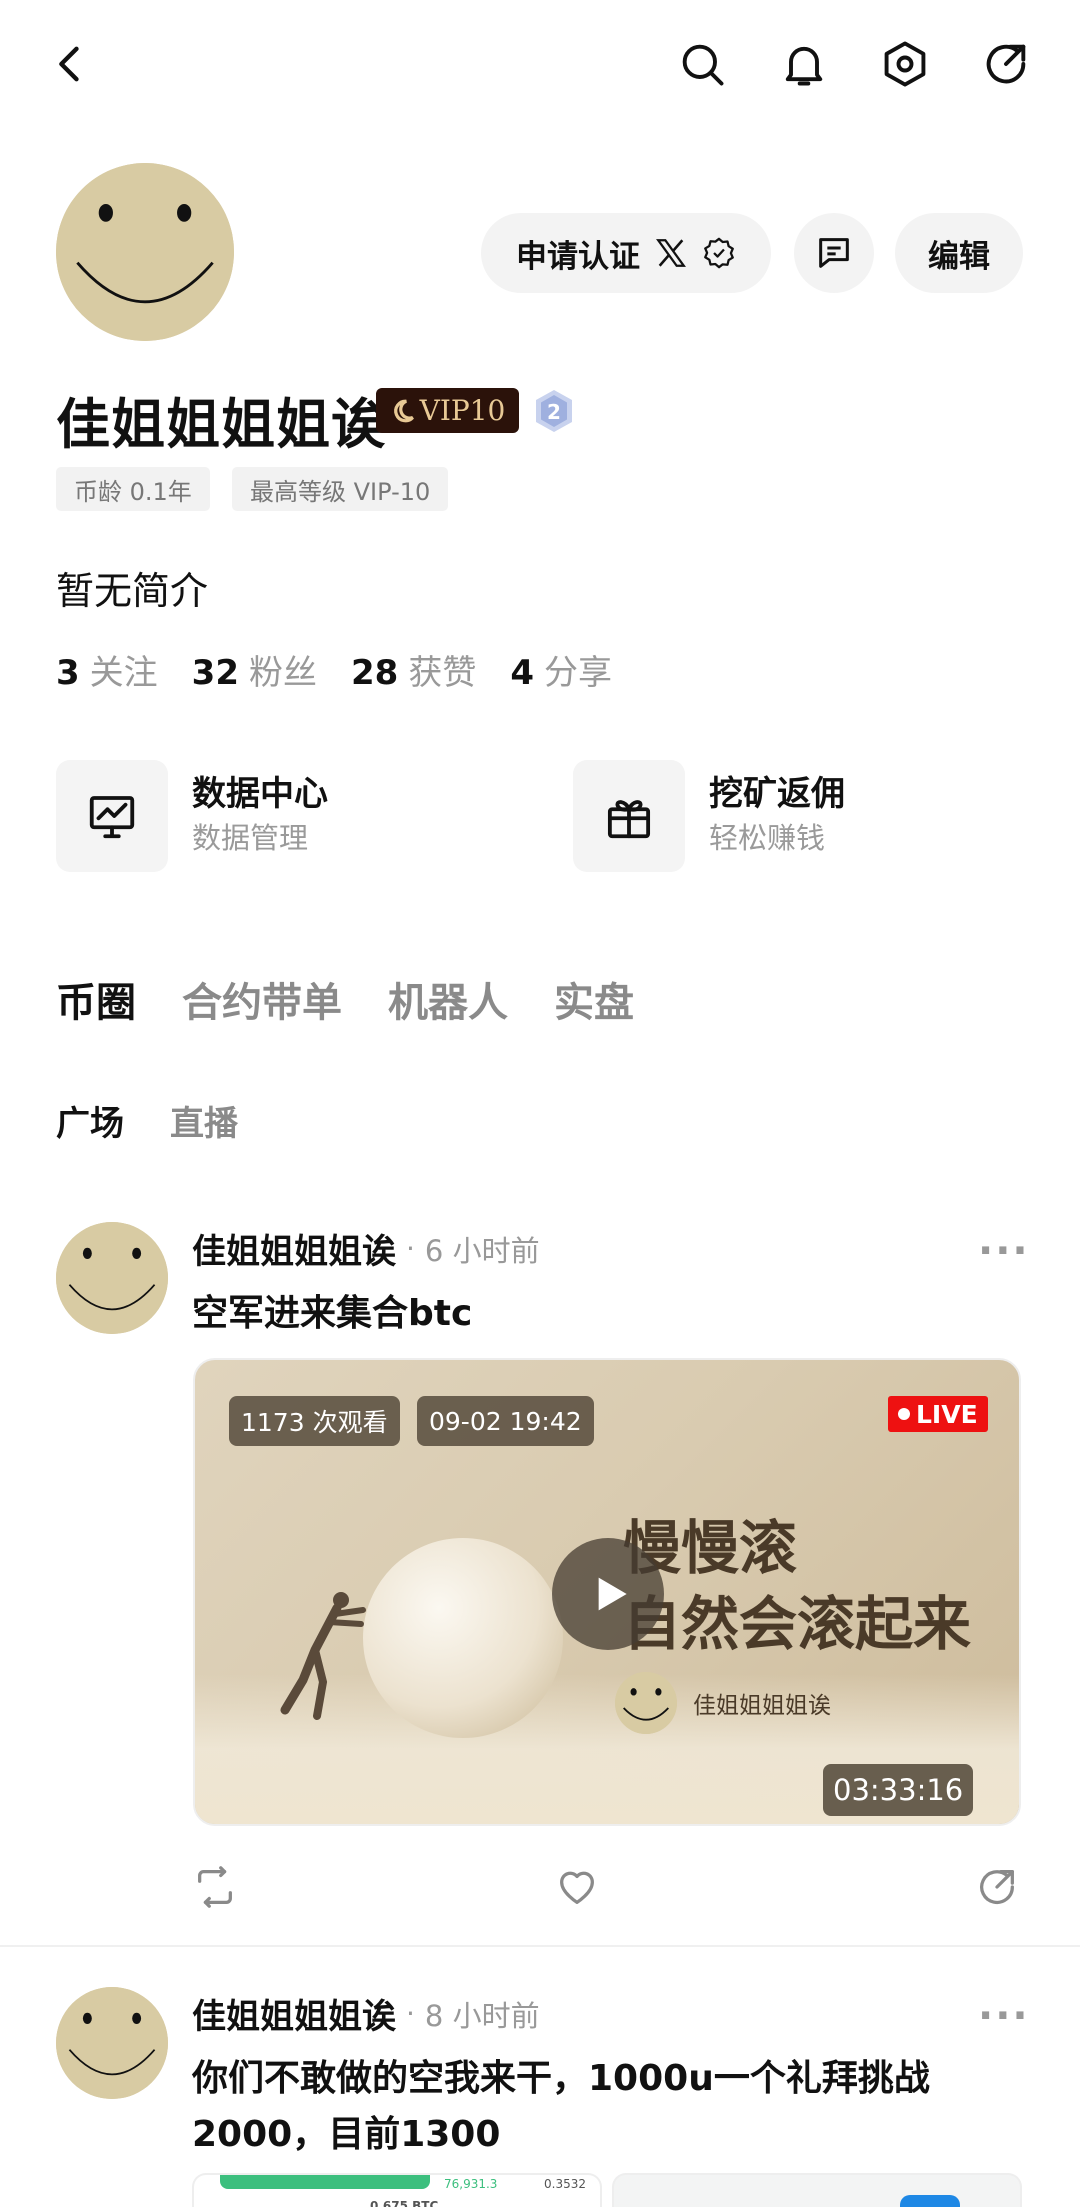 The image size is (1080, 2207). I want to click on green-bar, so click(325, 2182).